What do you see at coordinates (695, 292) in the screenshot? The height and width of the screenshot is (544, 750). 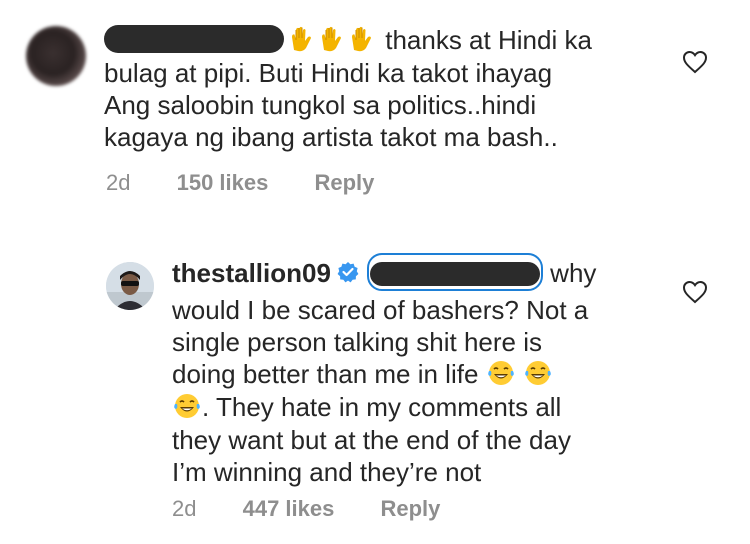 I see `heart-icon` at bounding box center [695, 292].